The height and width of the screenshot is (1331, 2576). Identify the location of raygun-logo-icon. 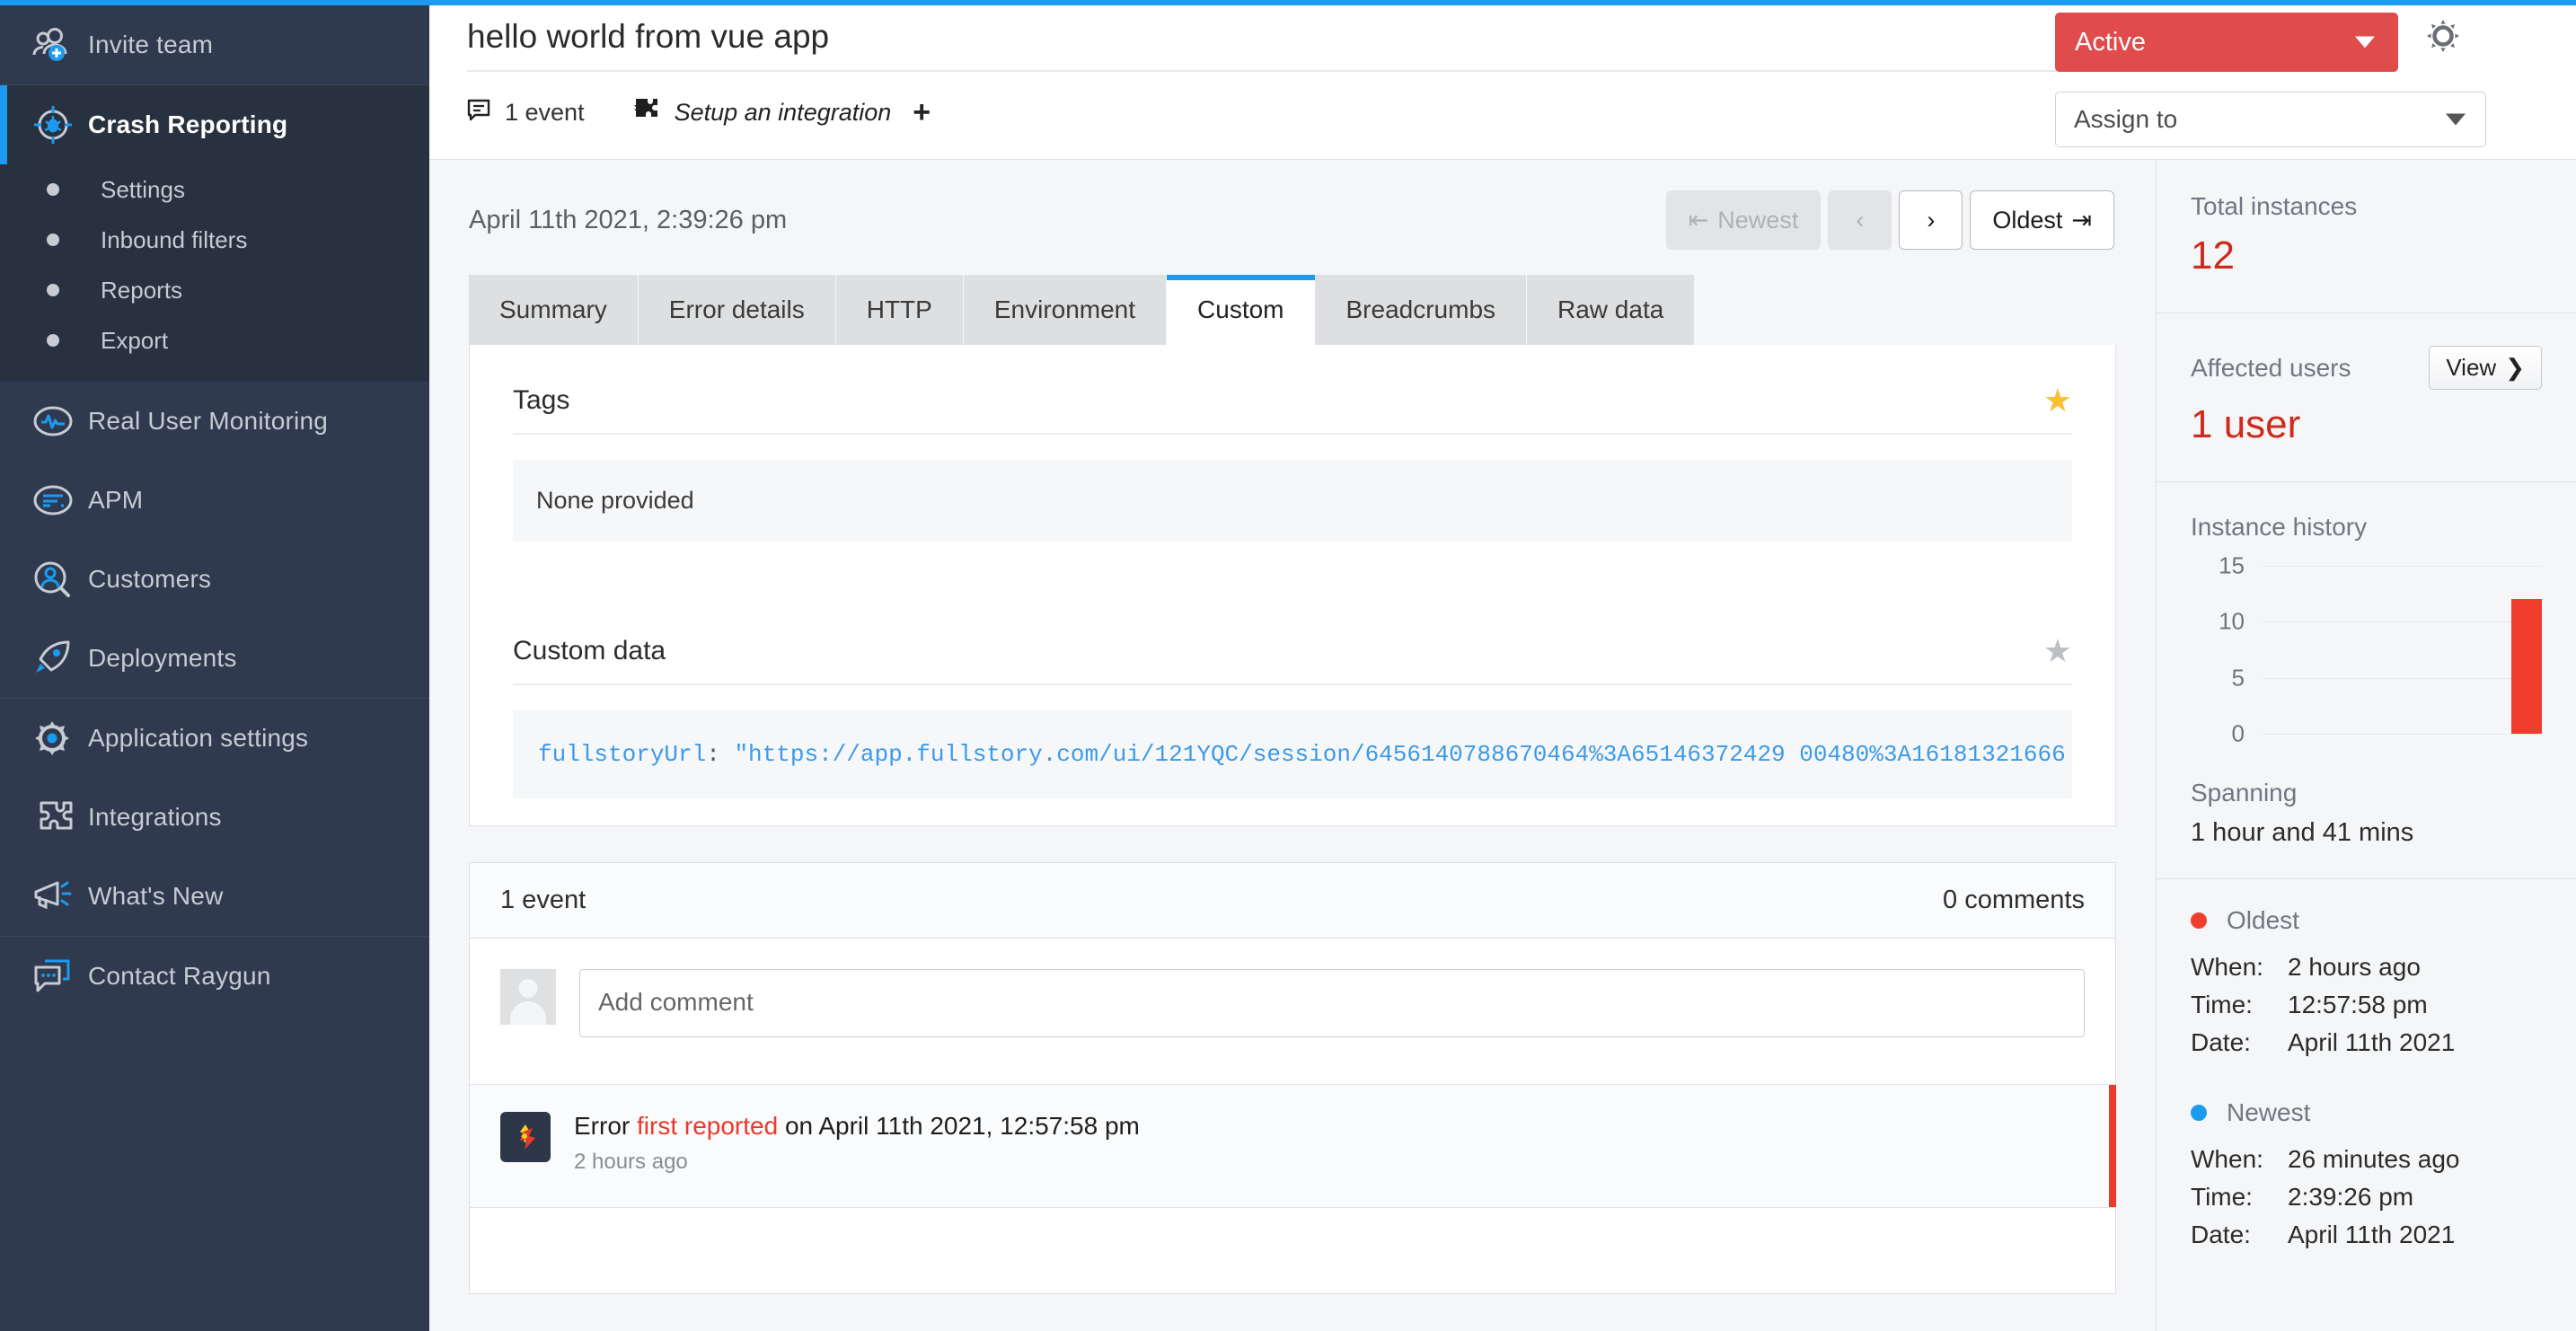
(525, 1137).